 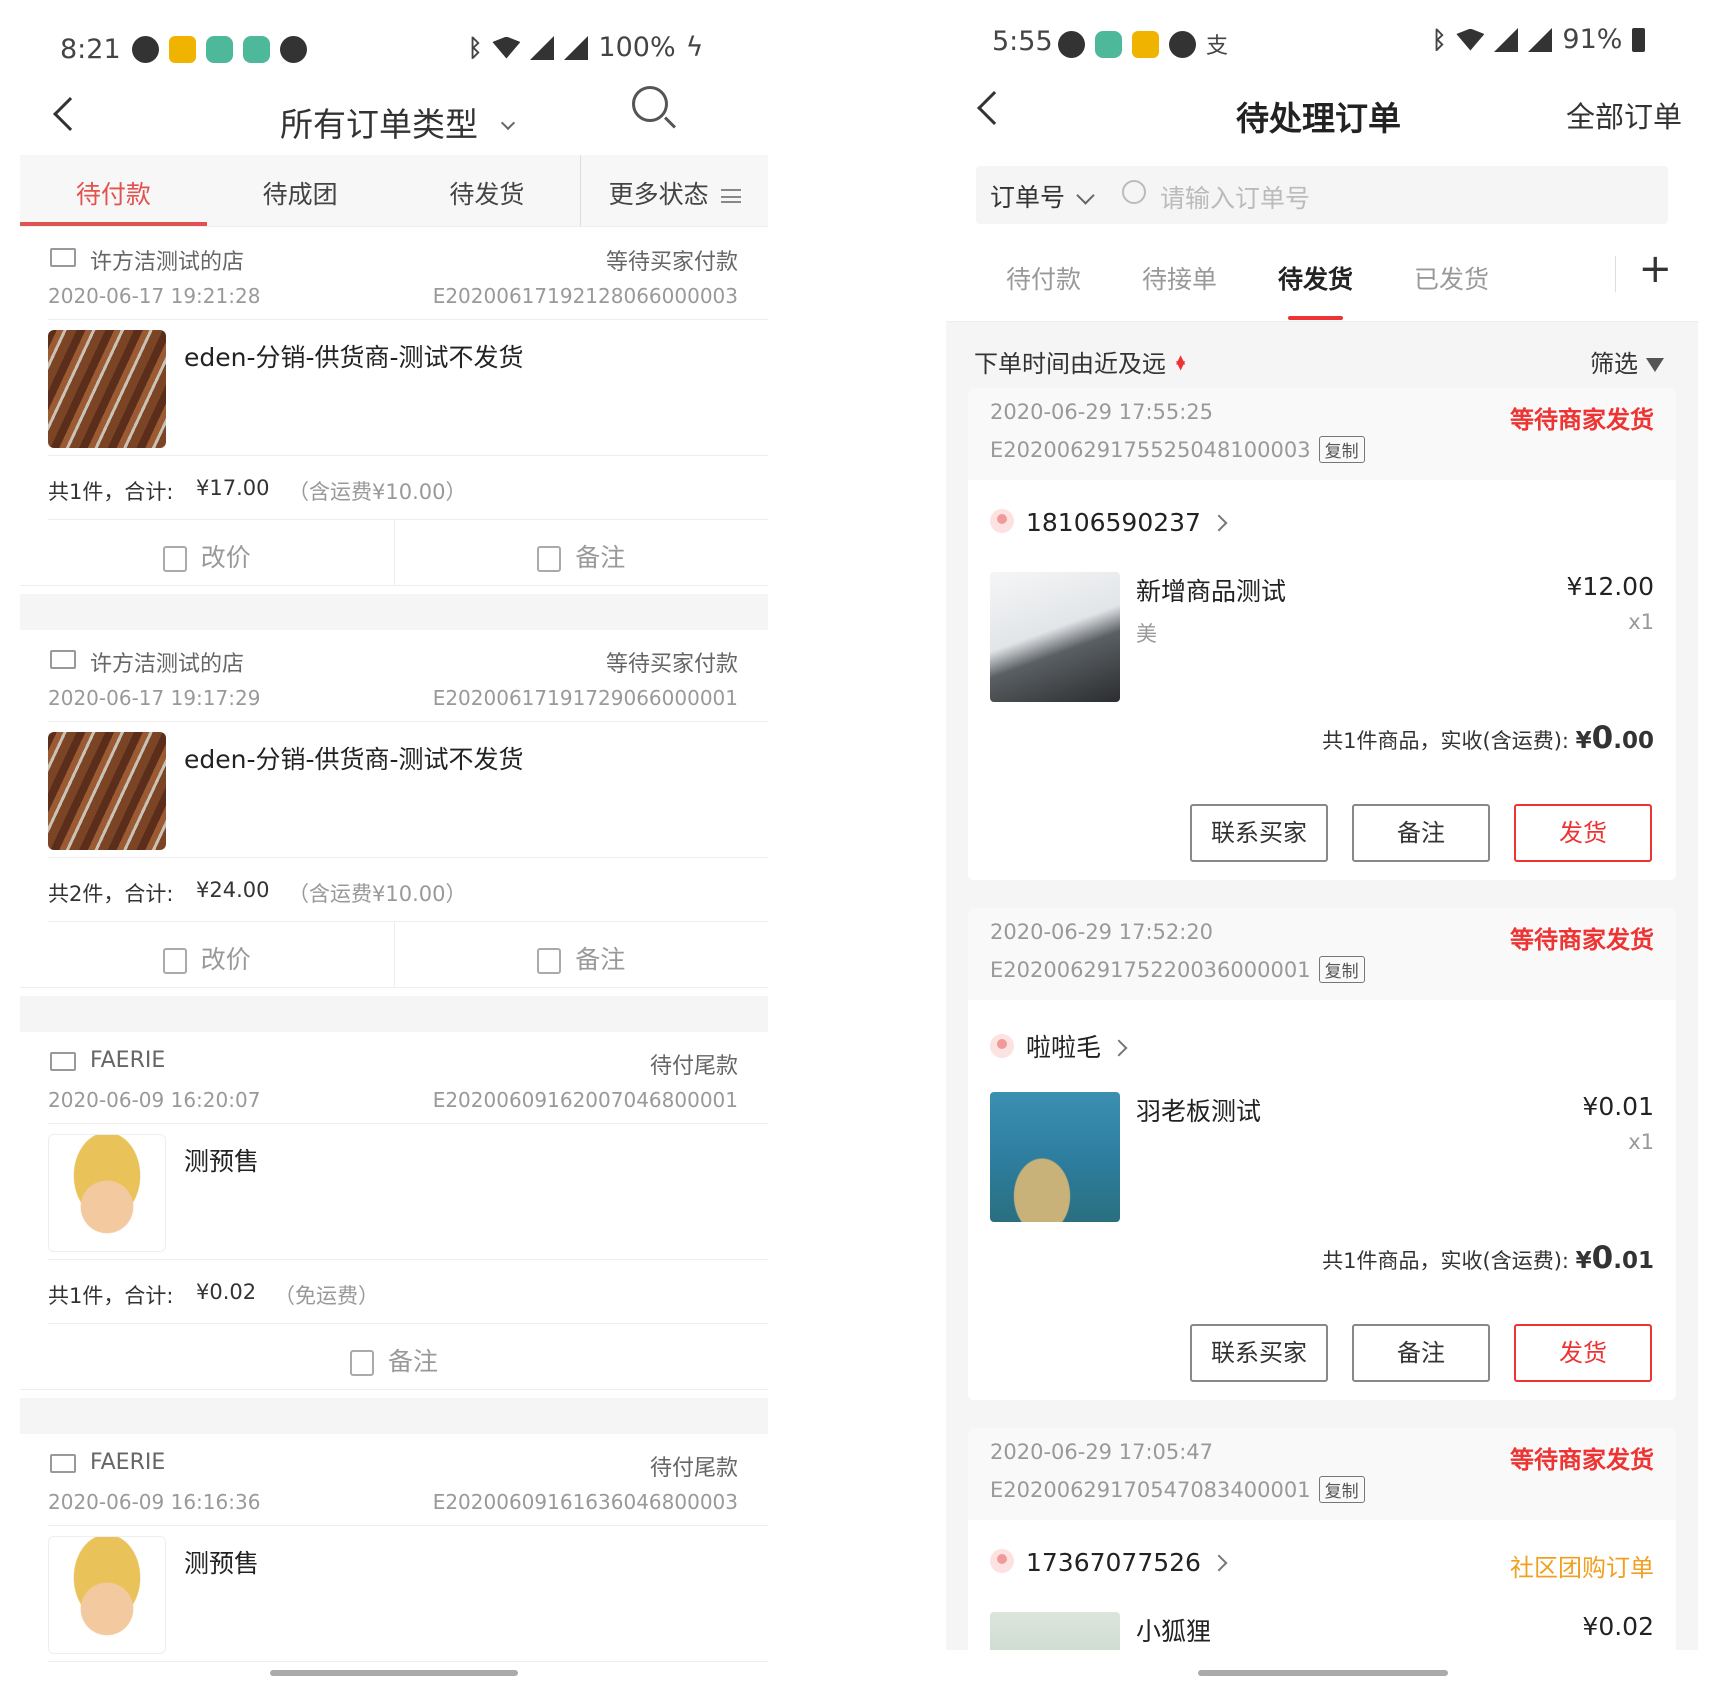 I want to click on battery-percent: 100%, so click(x=637, y=47).